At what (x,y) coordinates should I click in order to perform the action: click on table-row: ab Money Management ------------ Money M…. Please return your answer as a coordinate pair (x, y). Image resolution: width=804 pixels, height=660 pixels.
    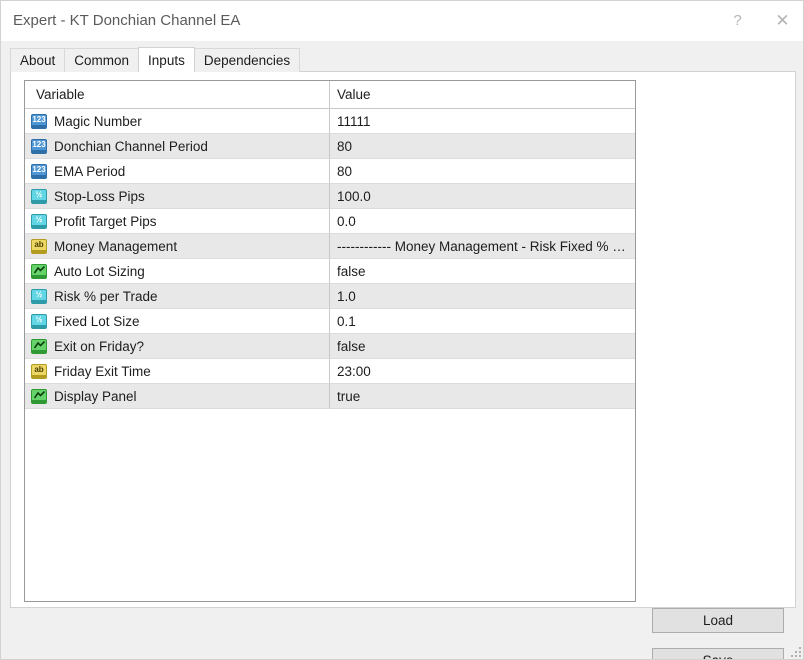
    Looking at the image, I should click on (330, 246).